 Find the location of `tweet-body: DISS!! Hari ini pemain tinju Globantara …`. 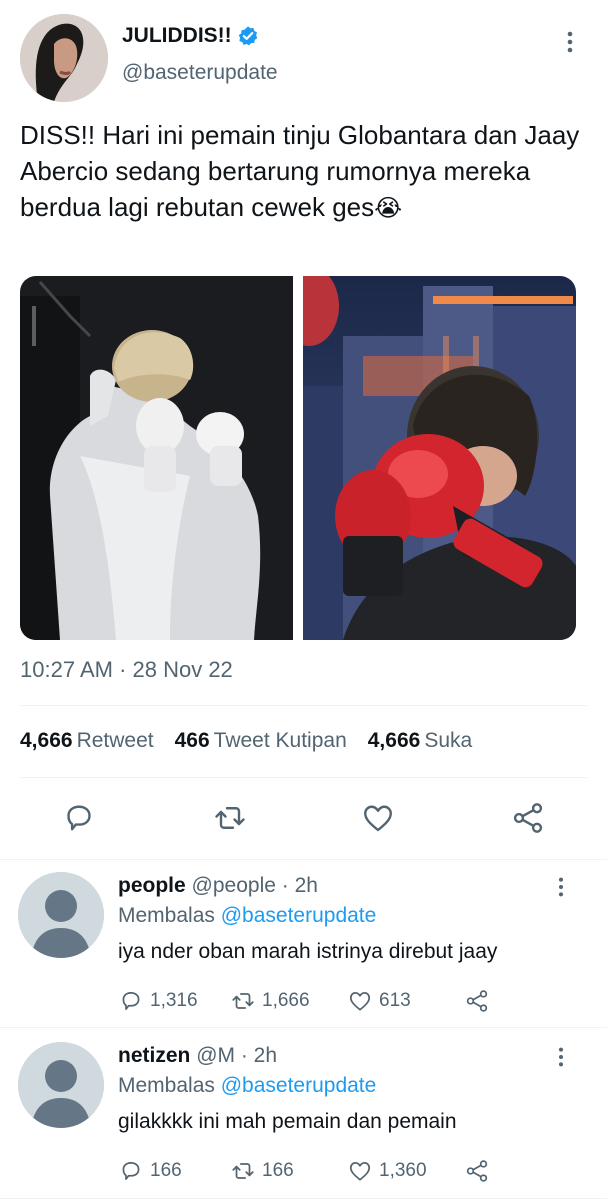

tweet-body: DISS!! Hari ini pemain tinju Globantara … is located at coordinates (300, 171).